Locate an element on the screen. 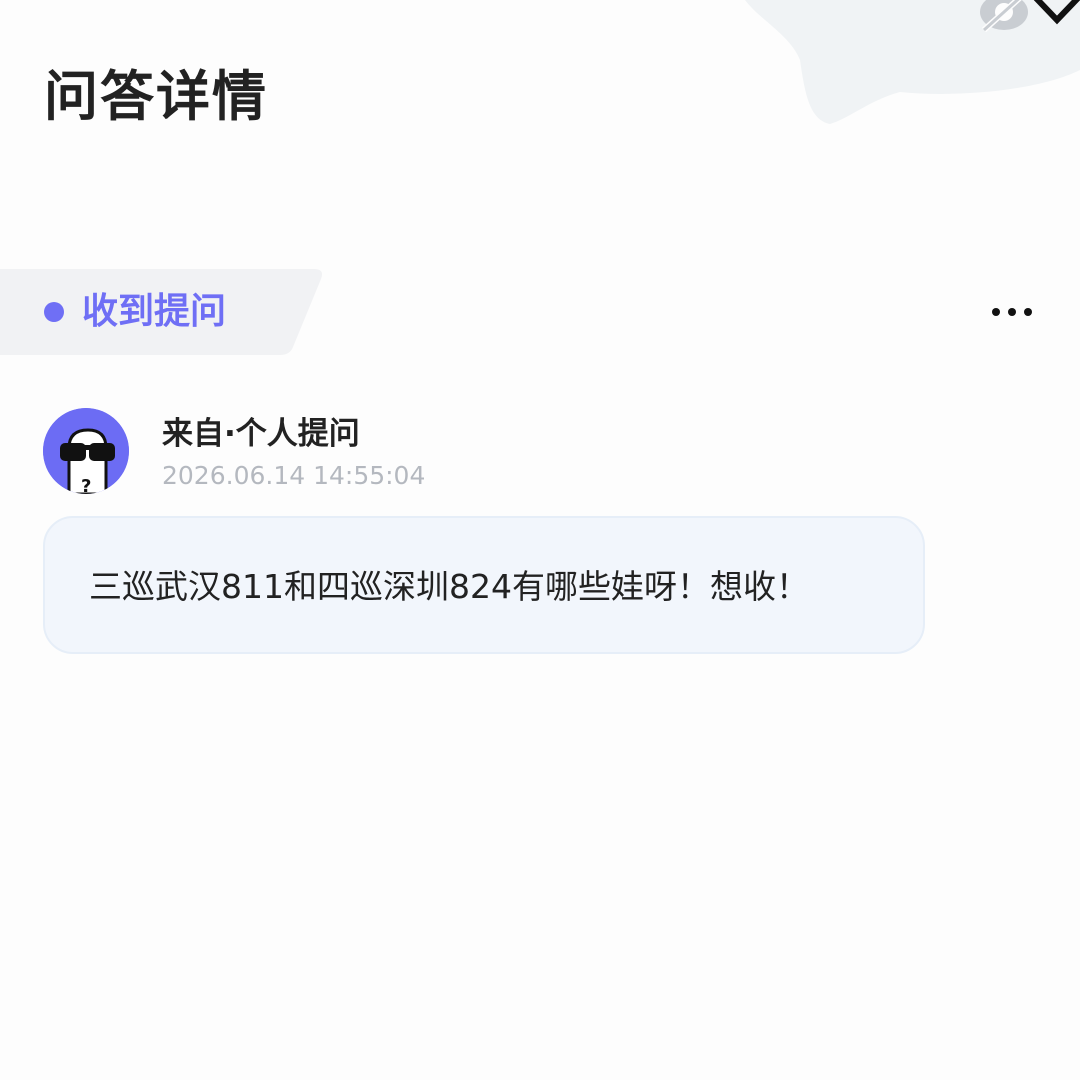 The height and width of the screenshot is (1080, 1080). more-button is located at coordinates (1012, 312).